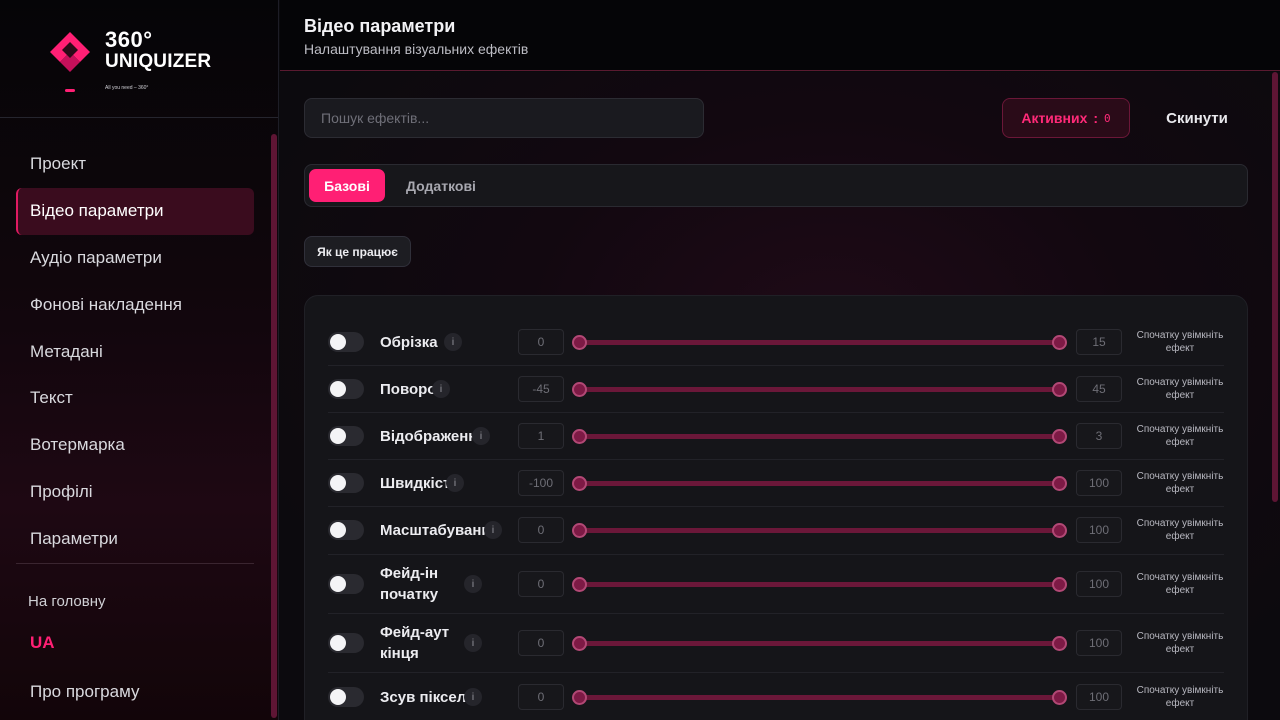  I want to click on brand-area: 360° UNIQUIZER All you need – 360°, so click(139, 59).